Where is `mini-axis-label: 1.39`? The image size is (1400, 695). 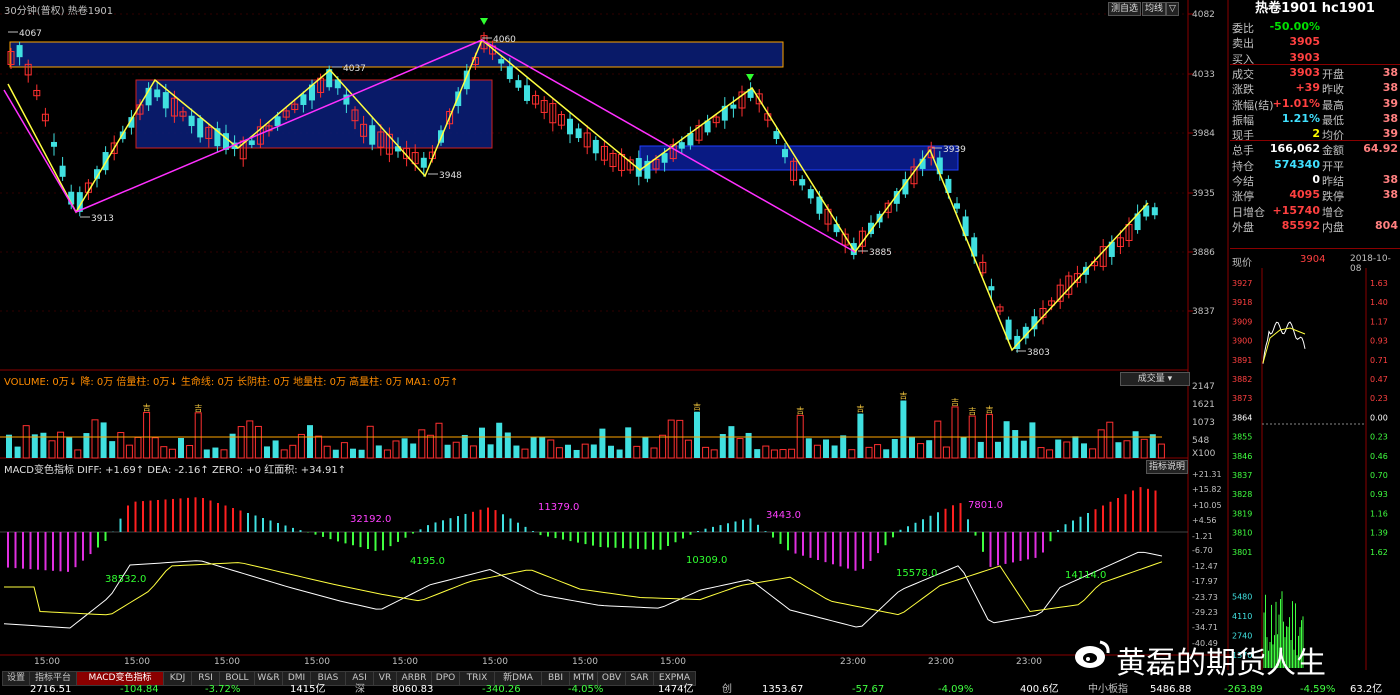 mini-axis-label: 1.39 is located at coordinates (1379, 533).